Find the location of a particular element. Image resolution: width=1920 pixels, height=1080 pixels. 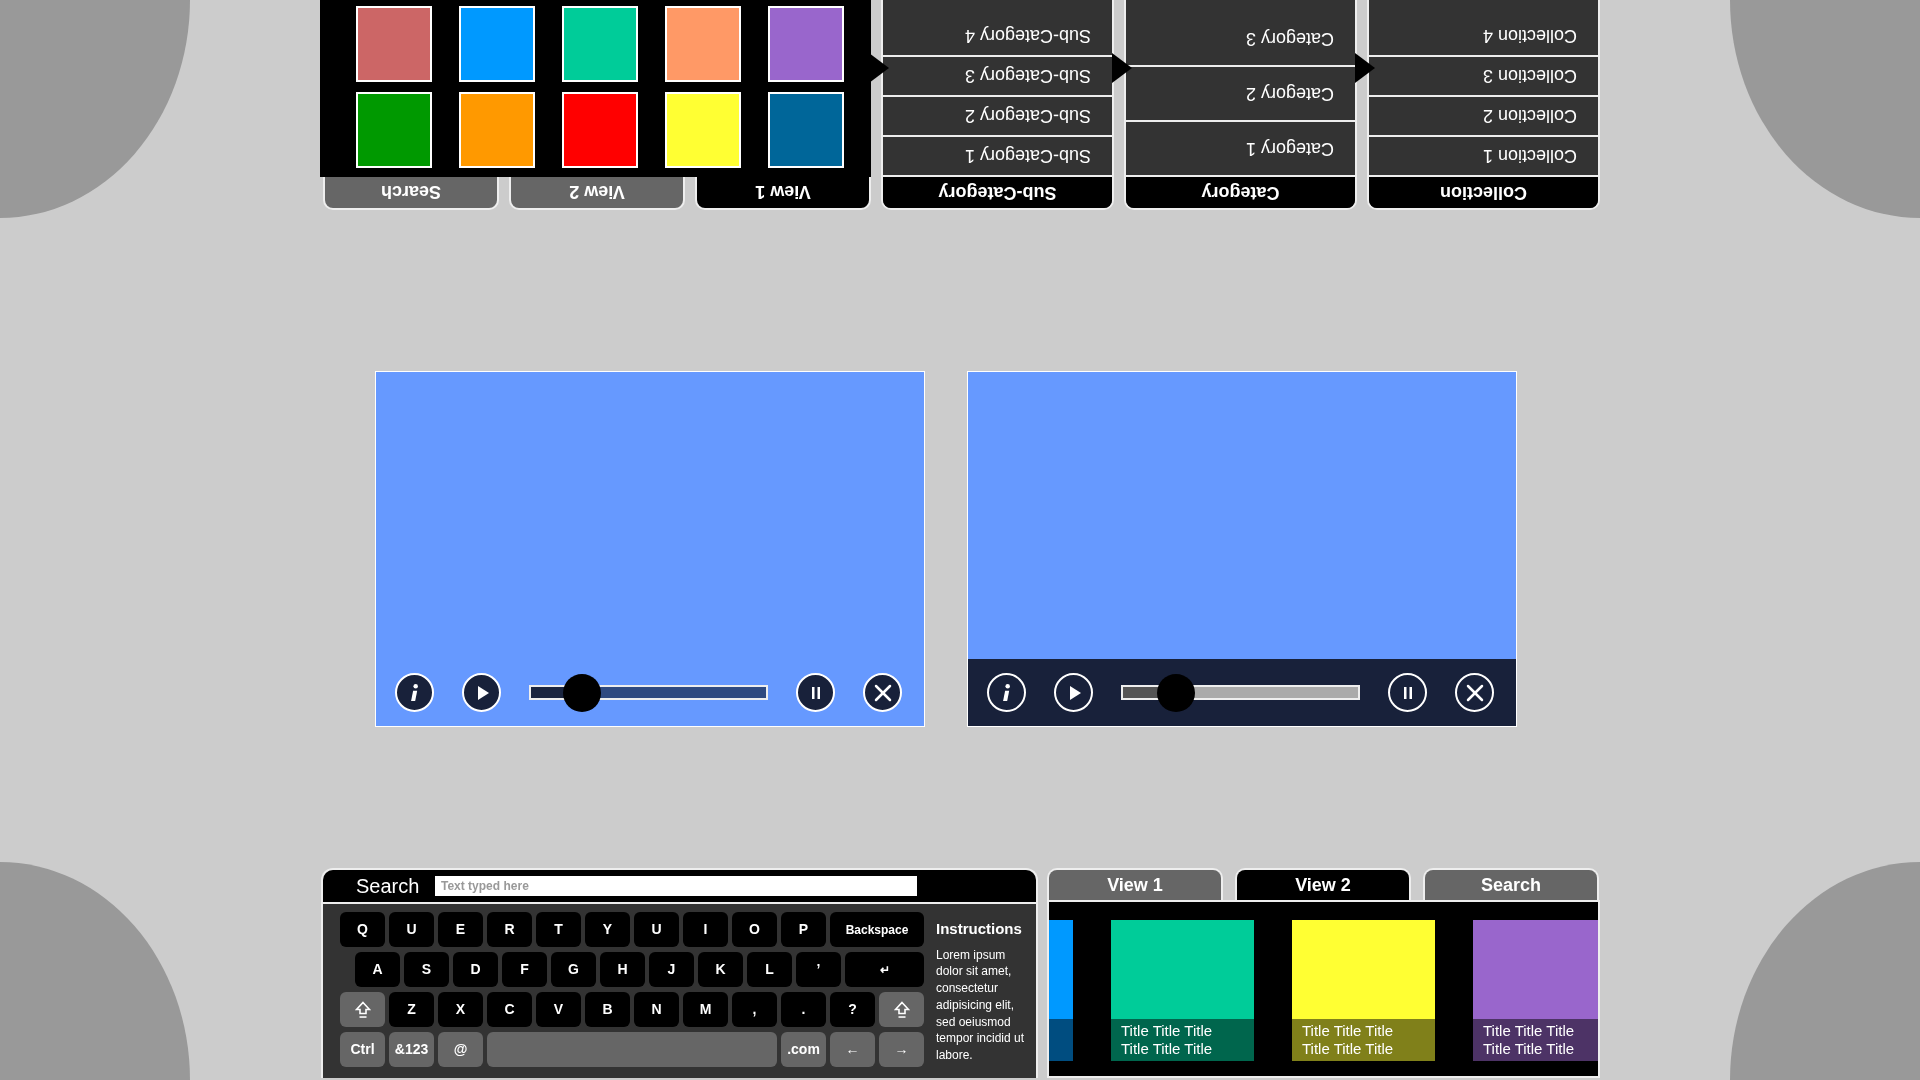

key: Y is located at coordinates (607, 929).